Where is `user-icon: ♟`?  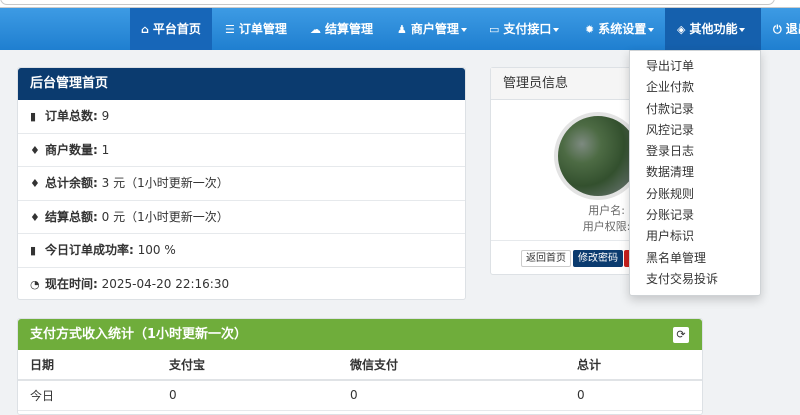 user-icon: ♟ is located at coordinates (402, 29).